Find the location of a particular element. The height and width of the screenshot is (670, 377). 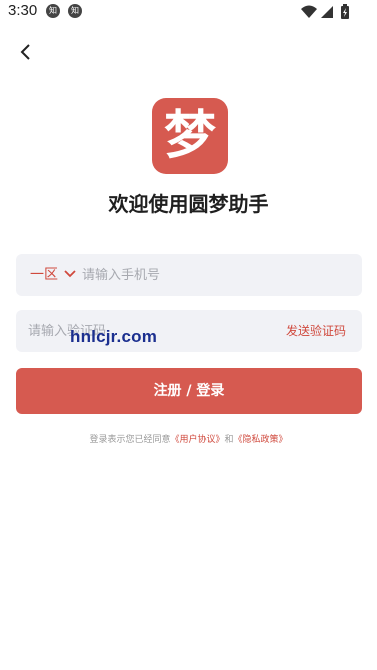

region-select: 一区 is located at coordinates (44, 275).